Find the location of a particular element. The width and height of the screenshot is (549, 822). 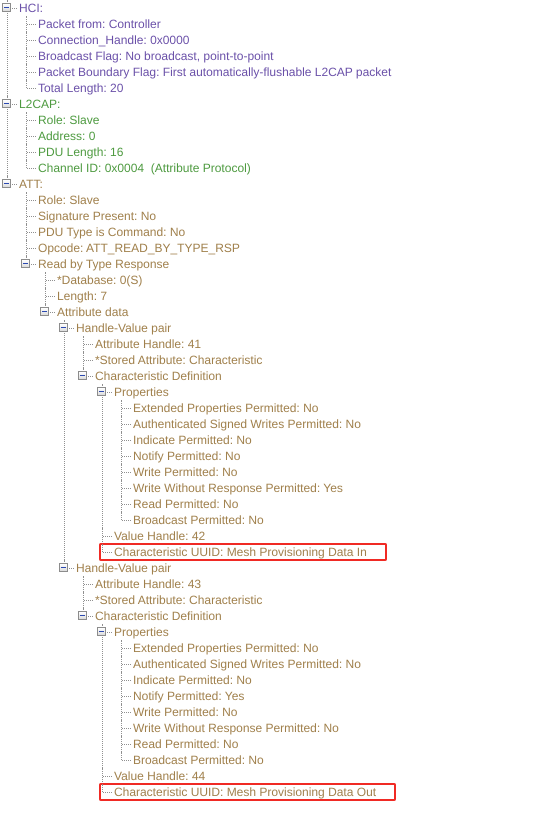

tree-node-label: L2CAP: is located at coordinates (39, 104).